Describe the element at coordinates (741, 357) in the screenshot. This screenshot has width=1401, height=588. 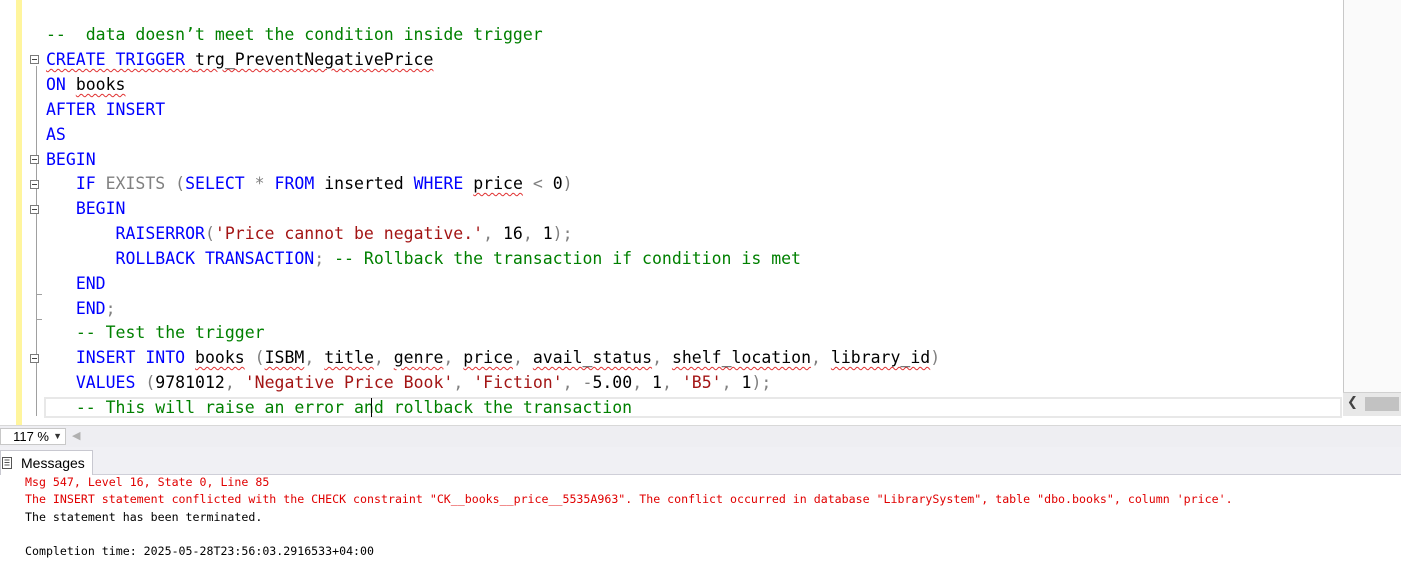
I see `code-token: shelf_location` at that location.